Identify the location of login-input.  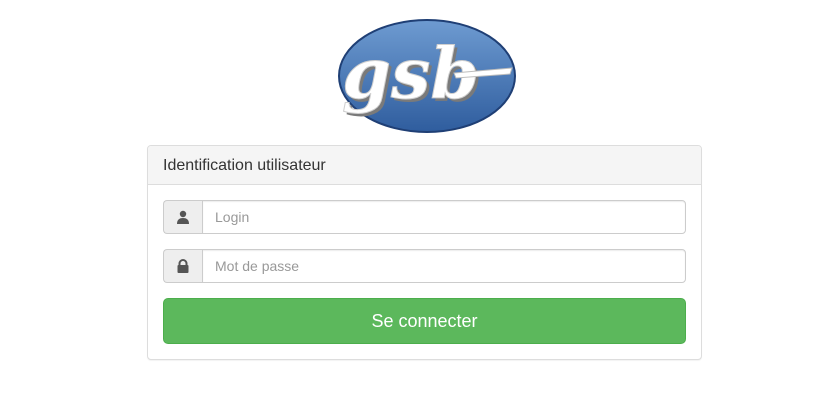
(444, 217).